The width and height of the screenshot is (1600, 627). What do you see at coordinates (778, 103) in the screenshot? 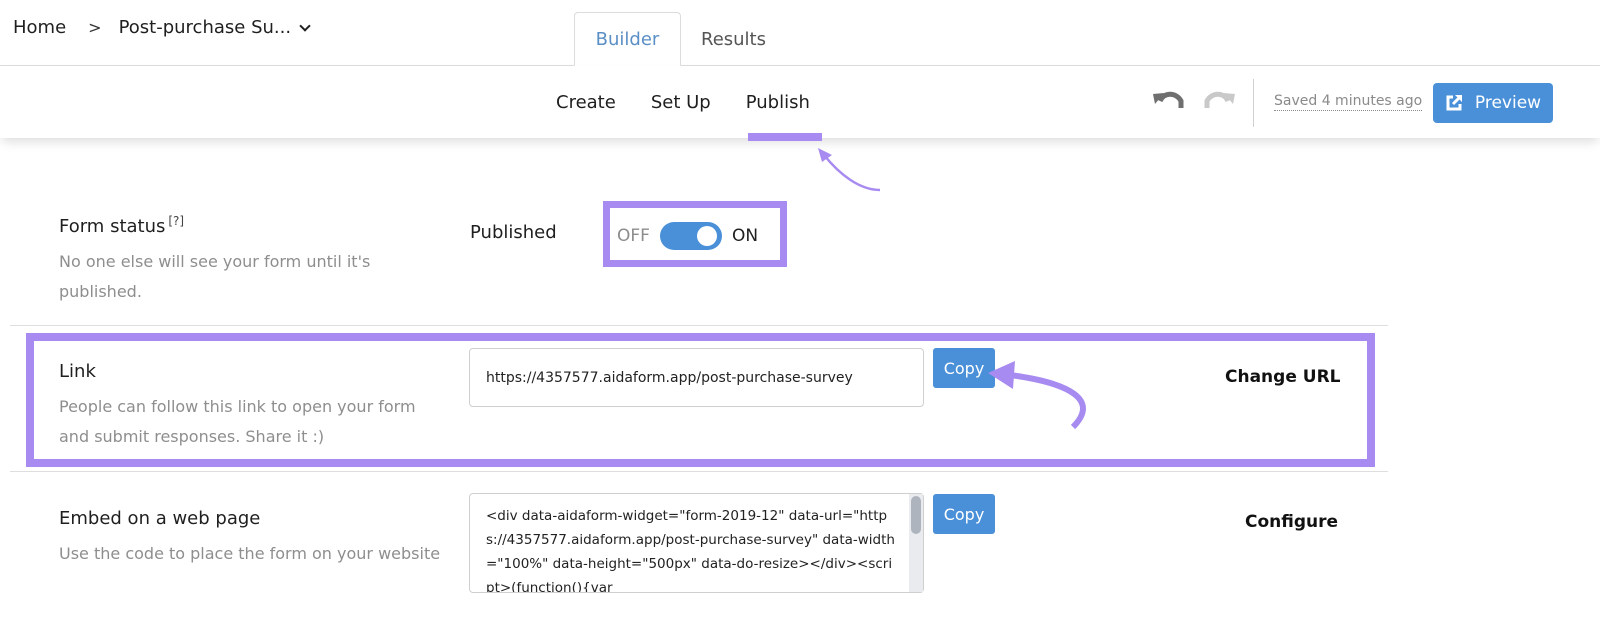
I see `tab-publish: Publish` at bounding box center [778, 103].